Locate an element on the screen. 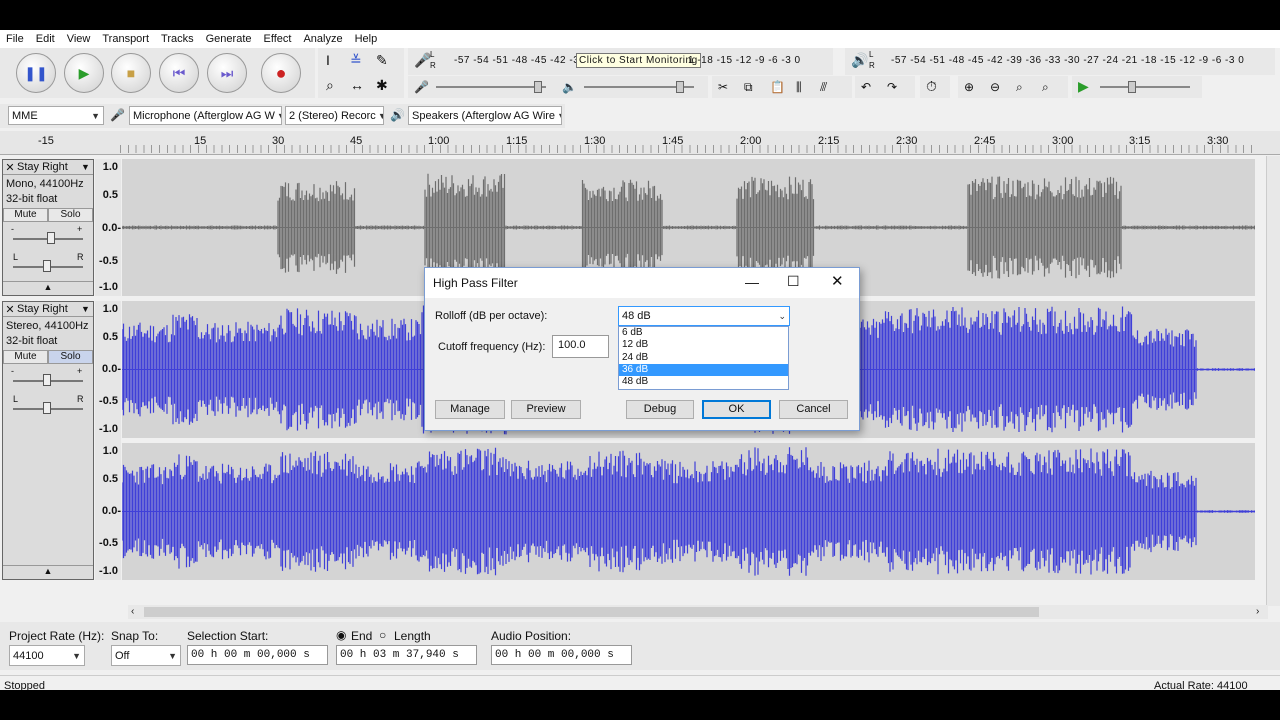 This screenshot has width=1280, height=720. menu-item-generate: Generate is located at coordinates (229, 39).